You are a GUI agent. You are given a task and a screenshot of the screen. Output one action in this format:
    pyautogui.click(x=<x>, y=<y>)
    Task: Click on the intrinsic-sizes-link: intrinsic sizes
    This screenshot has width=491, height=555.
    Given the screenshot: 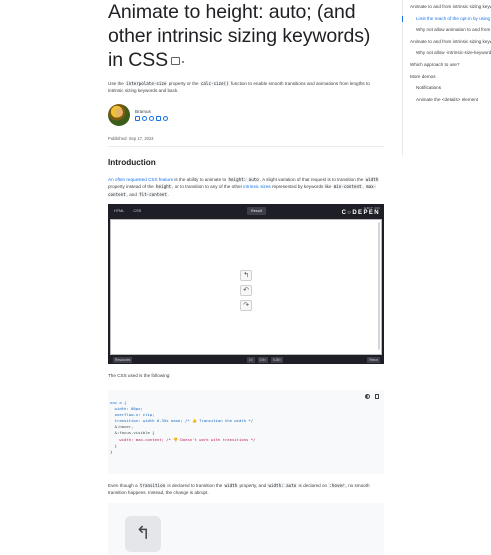 What is the action you would take?
    pyautogui.click(x=256, y=186)
    